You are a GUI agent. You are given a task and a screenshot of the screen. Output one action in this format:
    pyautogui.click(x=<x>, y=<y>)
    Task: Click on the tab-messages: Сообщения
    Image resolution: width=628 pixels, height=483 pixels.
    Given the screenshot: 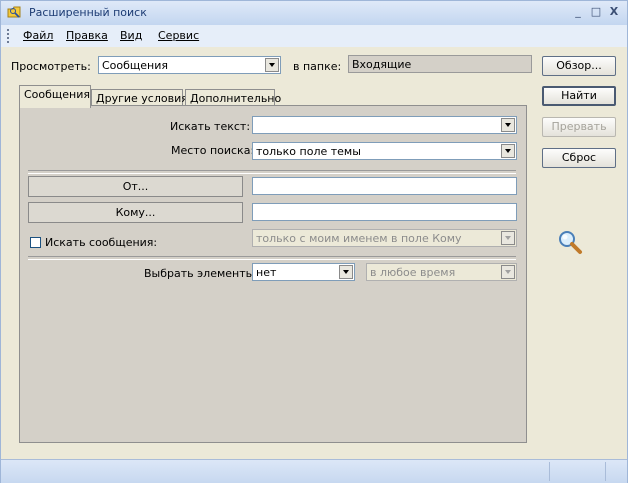 What is the action you would take?
    pyautogui.click(x=55, y=96)
    